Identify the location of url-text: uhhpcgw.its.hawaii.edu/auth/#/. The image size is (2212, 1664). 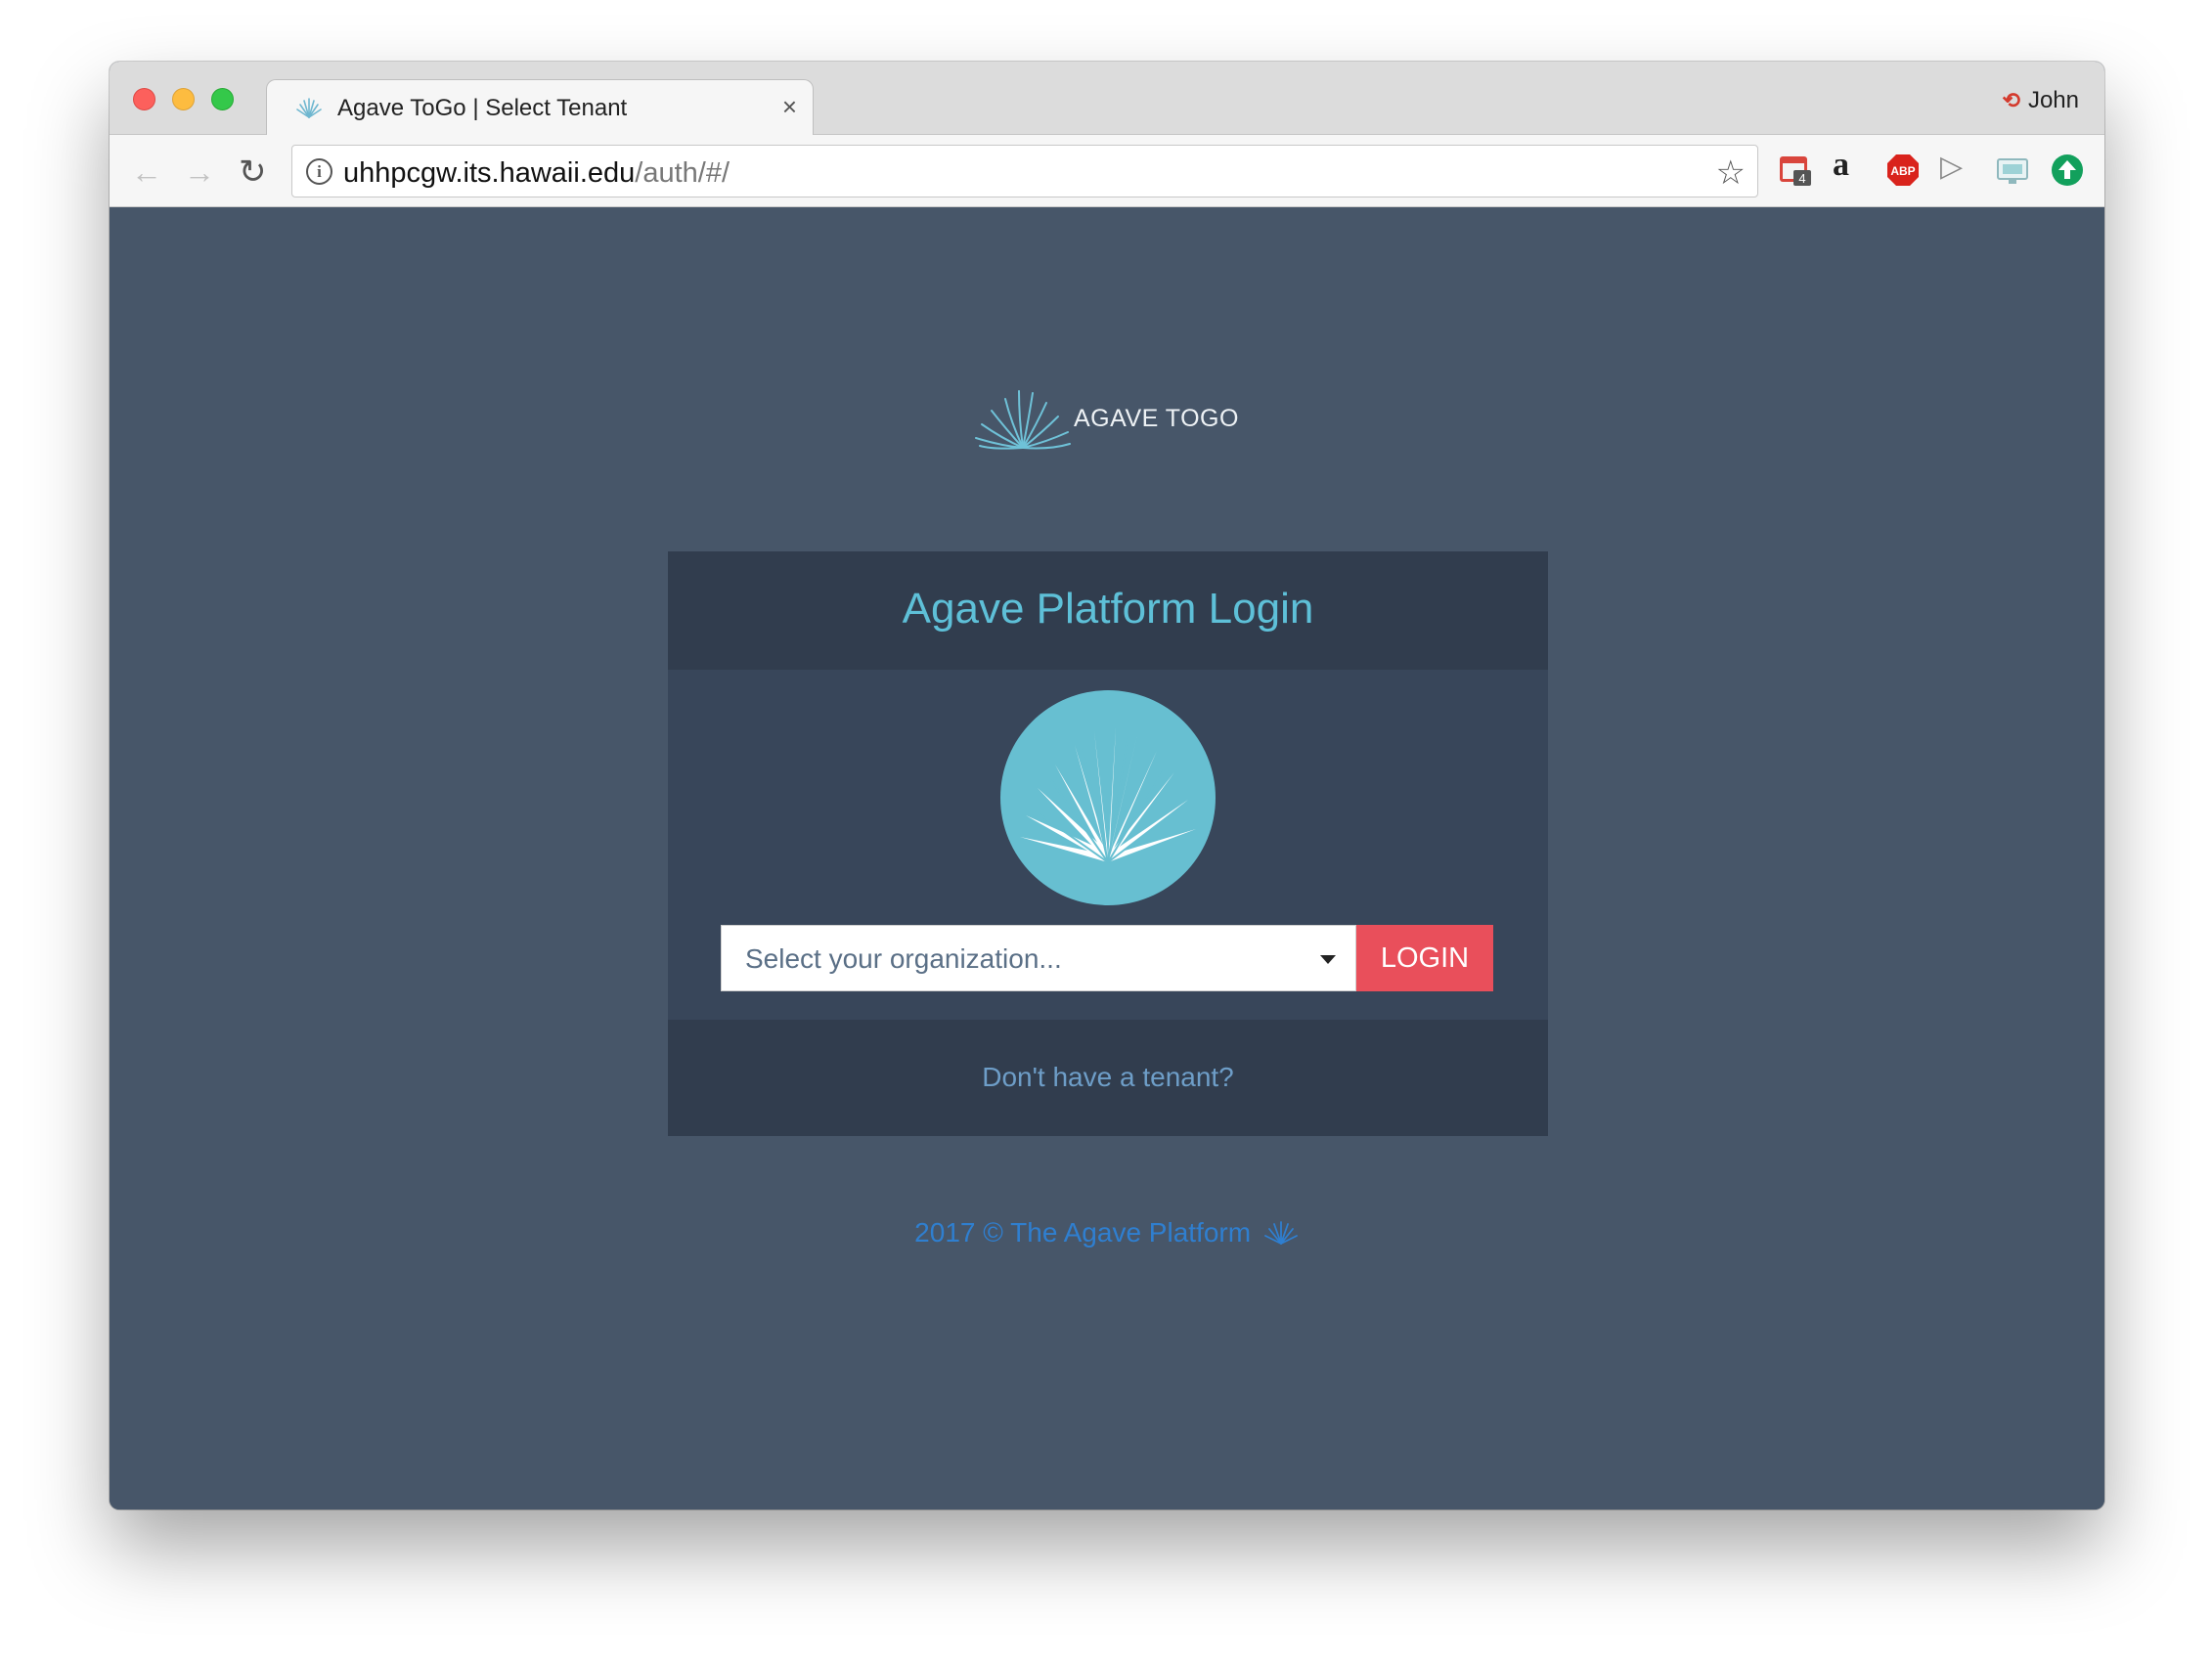
(536, 173).